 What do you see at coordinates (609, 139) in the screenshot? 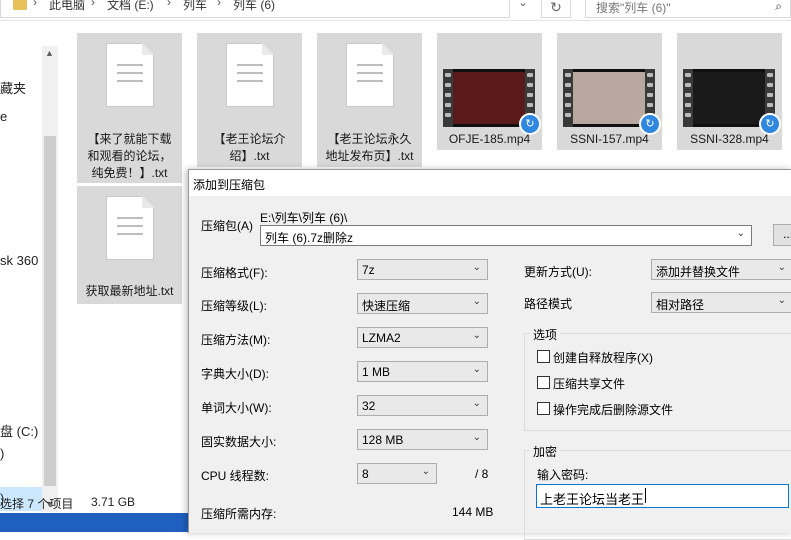
I see `file-name-line: SSNI-157.mp4` at bounding box center [609, 139].